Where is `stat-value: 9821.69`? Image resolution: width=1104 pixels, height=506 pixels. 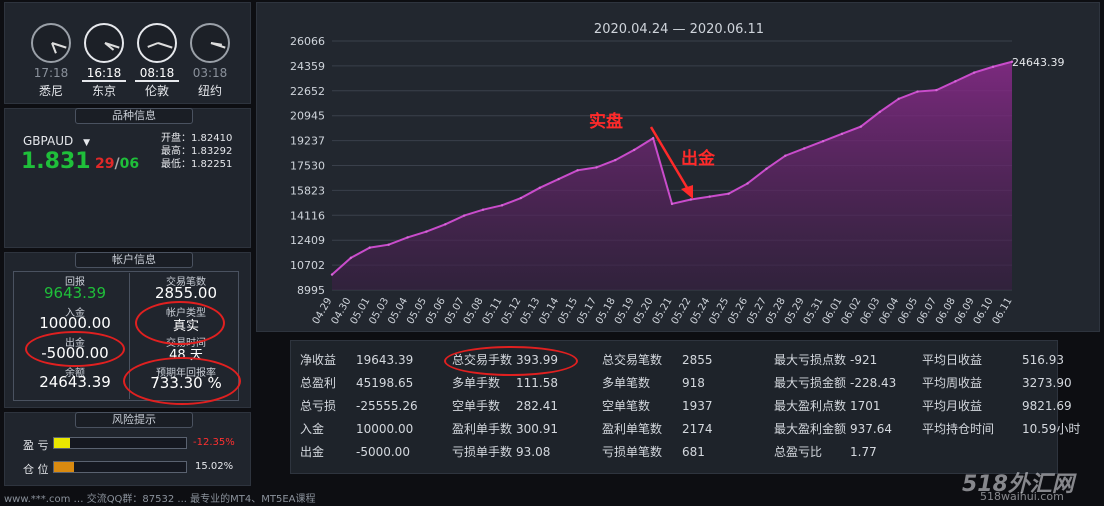
stat-value: 9821.69 is located at coordinates (1047, 405).